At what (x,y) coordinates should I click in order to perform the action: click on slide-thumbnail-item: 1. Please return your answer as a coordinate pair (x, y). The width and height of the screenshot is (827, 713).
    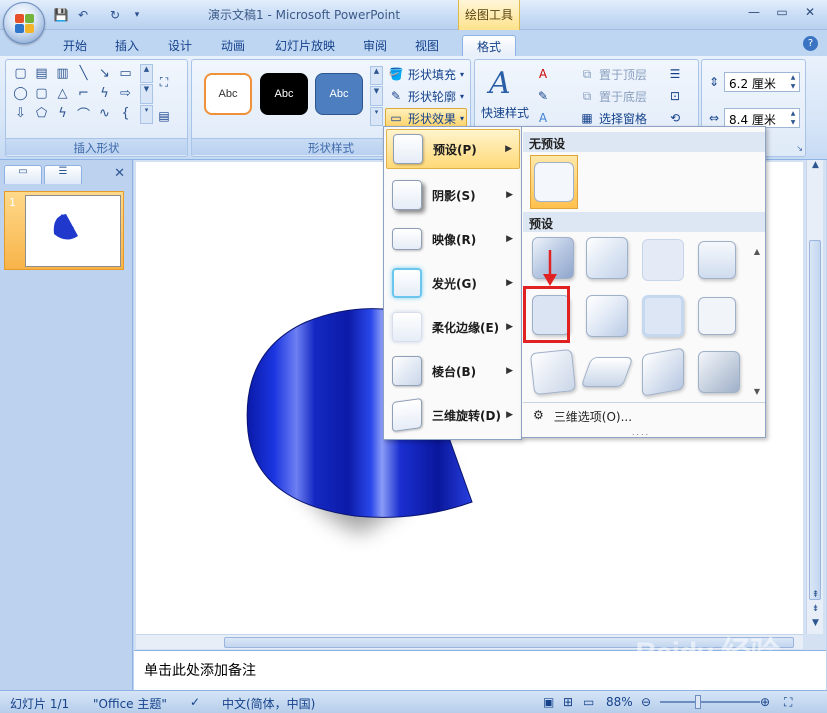
    Looking at the image, I should click on (64, 230).